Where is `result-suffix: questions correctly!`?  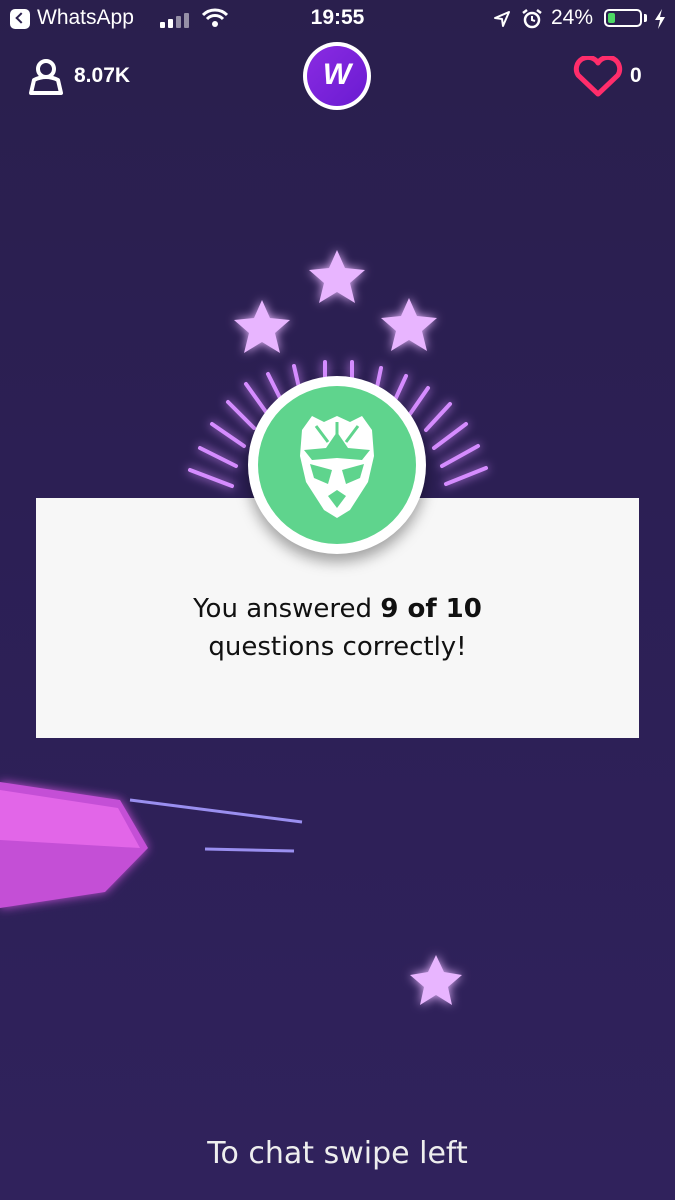 result-suffix: questions correctly! is located at coordinates (337, 647).